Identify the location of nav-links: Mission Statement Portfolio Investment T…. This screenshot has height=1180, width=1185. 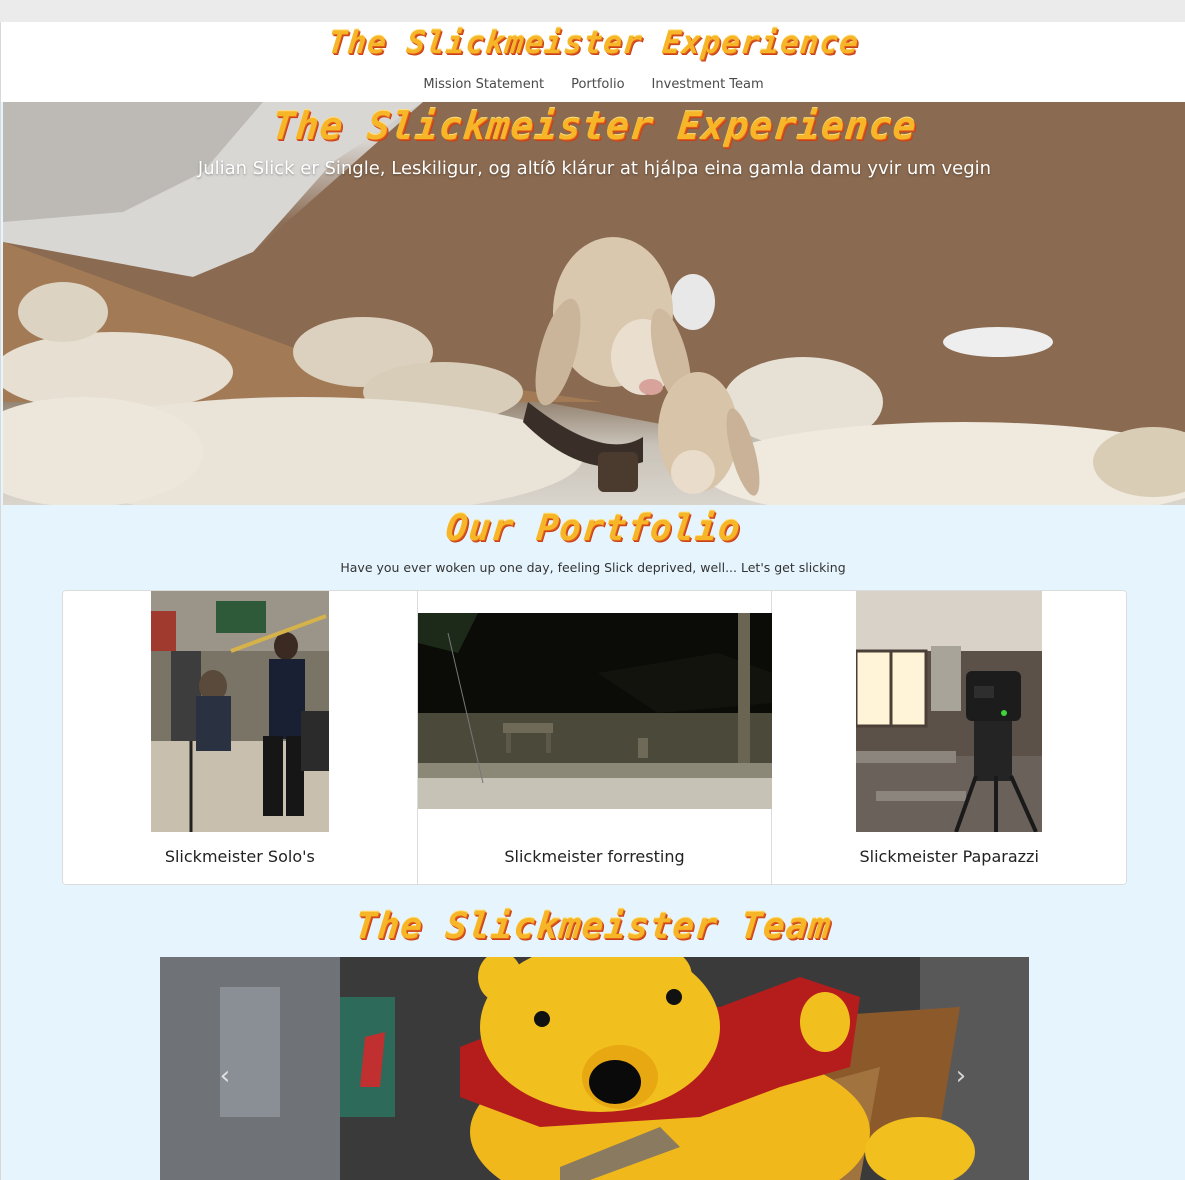
(593, 84).